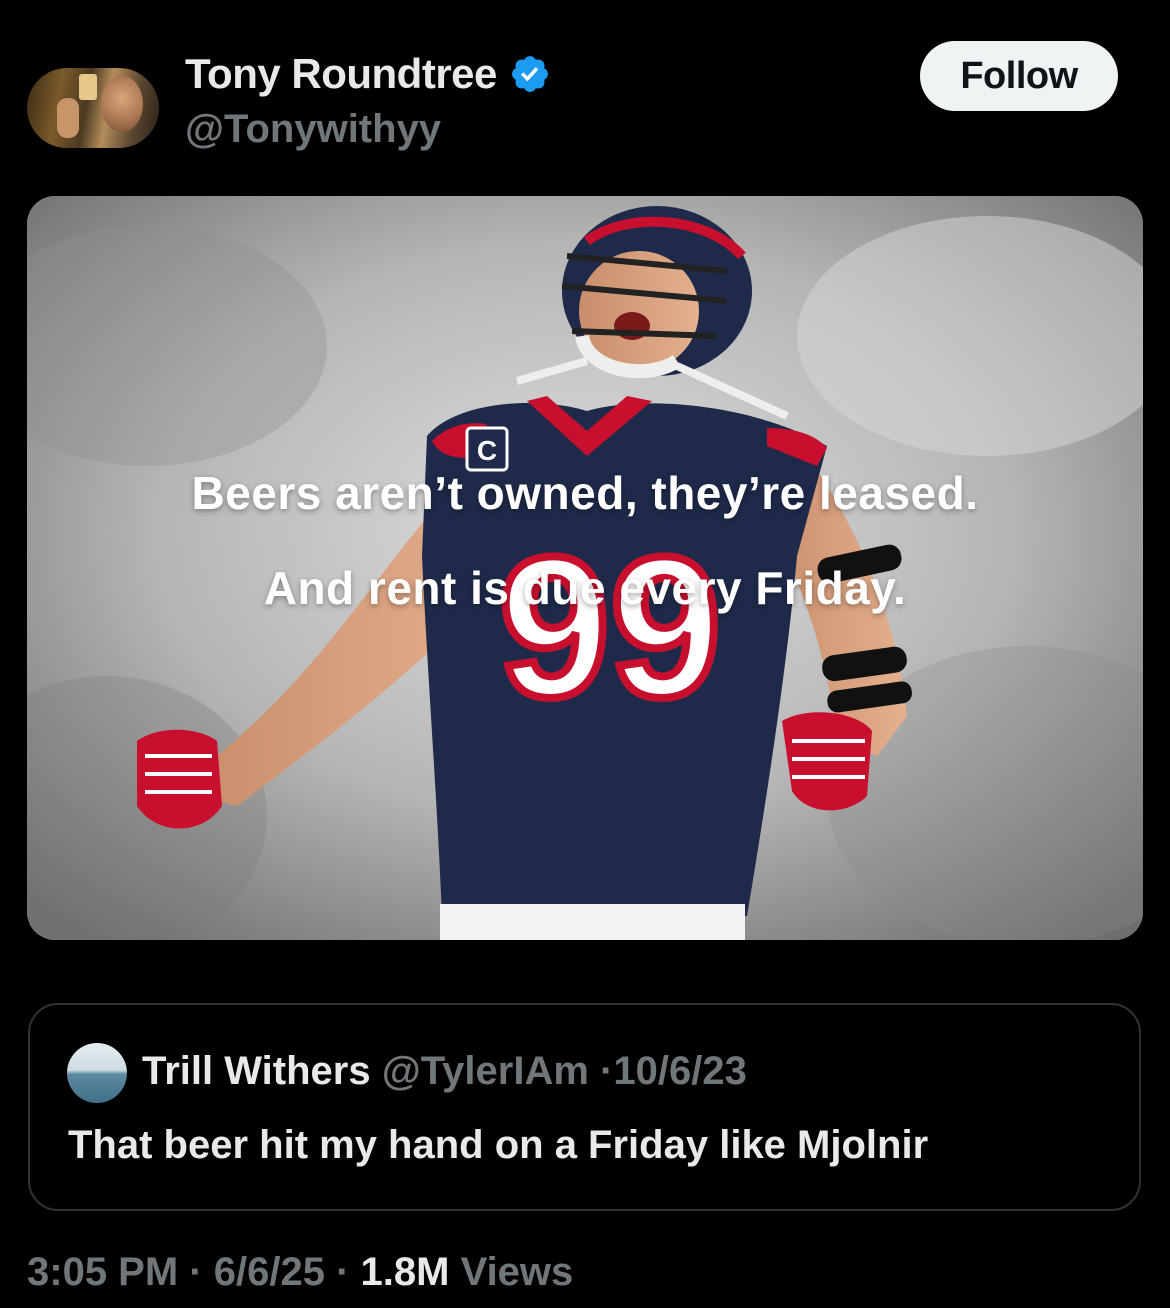 The image size is (1170, 1308). Describe the element at coordinates (585, 588) in the screenshot. I see `image-caption-line-2: And rent is due every Friday.` at that location.